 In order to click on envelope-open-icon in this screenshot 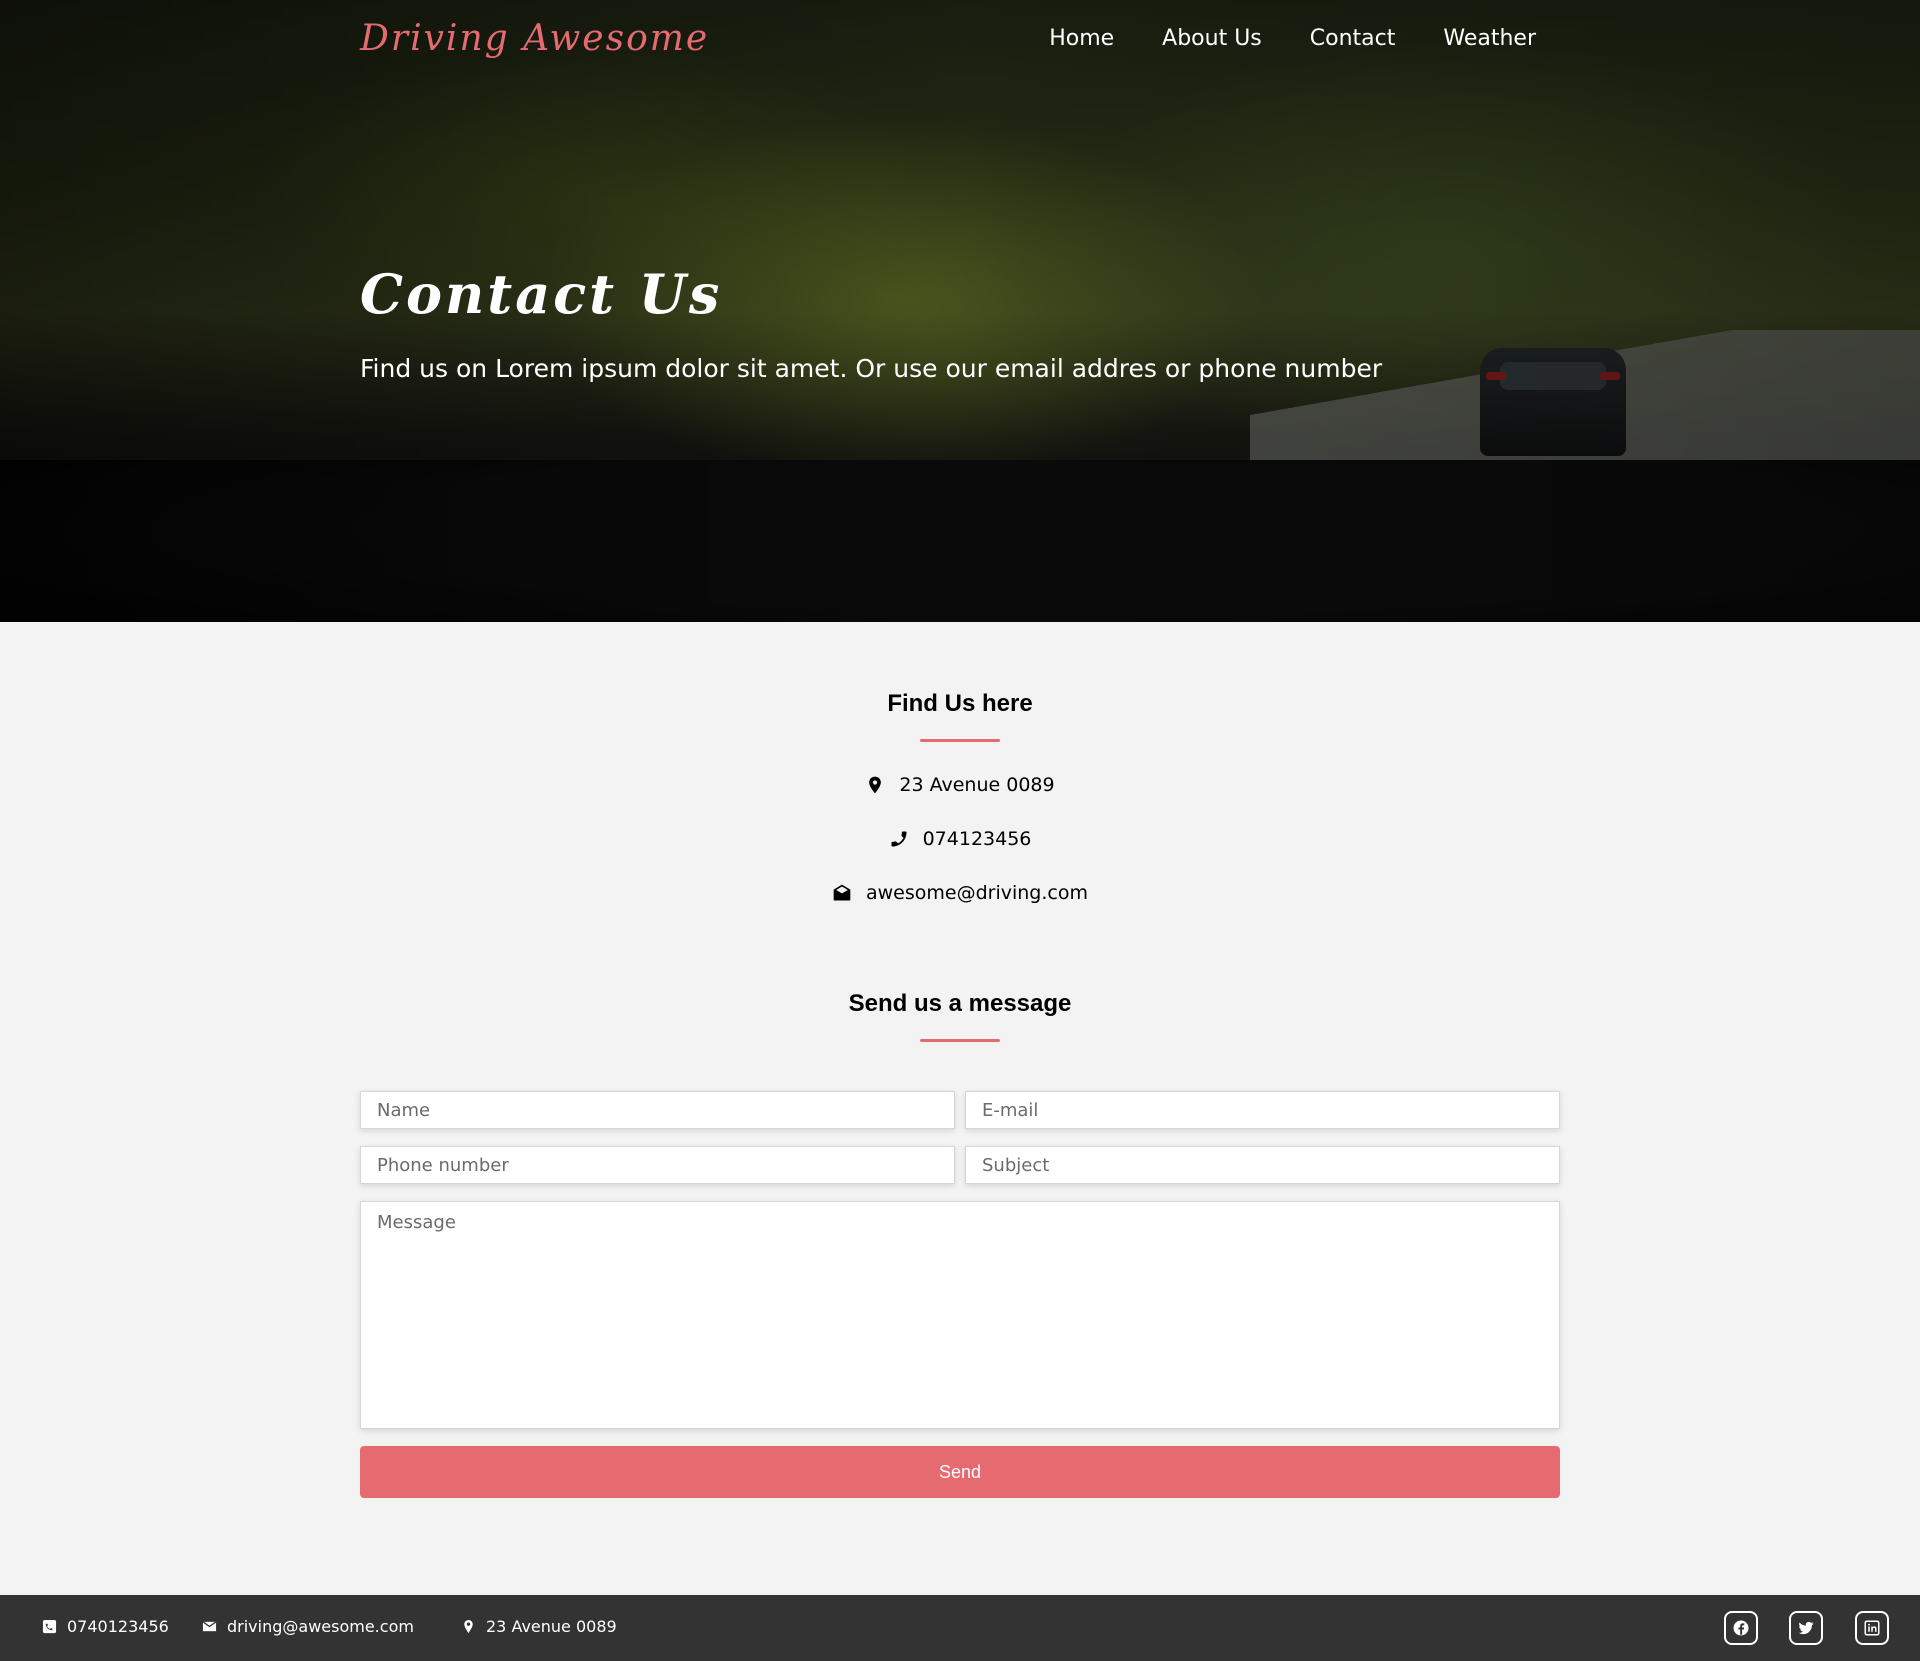, I will do `click(842, 892)`.